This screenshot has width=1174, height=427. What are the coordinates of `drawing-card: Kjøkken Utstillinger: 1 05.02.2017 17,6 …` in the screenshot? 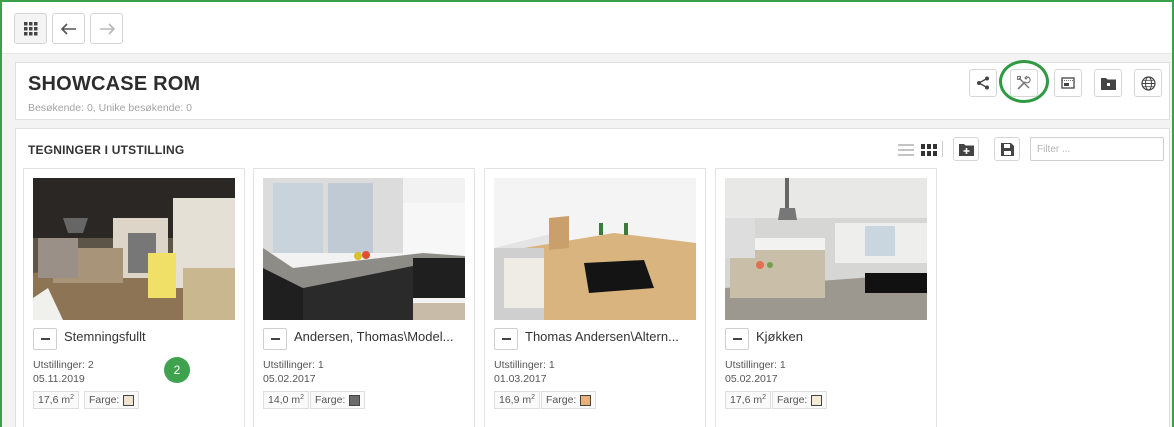 It's located at (826, 297).